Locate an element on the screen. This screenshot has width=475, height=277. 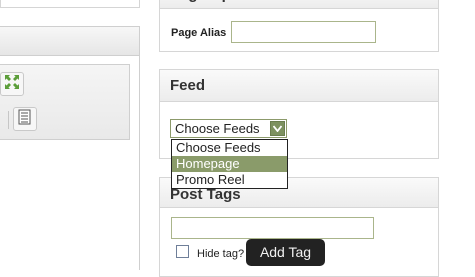
chevron-down-icon is located at coordinates (277, 128).